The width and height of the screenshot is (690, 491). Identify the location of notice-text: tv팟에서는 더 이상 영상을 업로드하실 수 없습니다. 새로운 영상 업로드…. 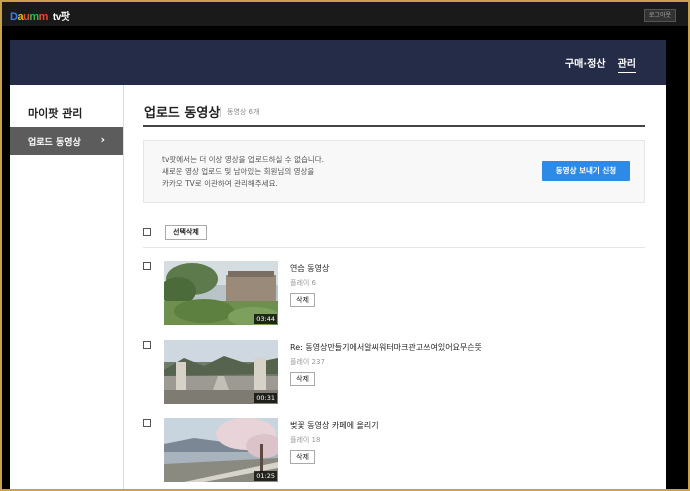
(243, 171).